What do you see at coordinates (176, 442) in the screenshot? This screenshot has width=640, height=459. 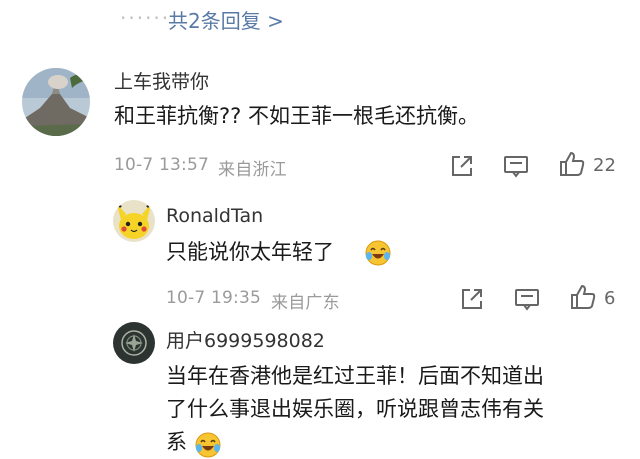 I see `comment-text-line-3: 系` at bounding box center [176, 442].